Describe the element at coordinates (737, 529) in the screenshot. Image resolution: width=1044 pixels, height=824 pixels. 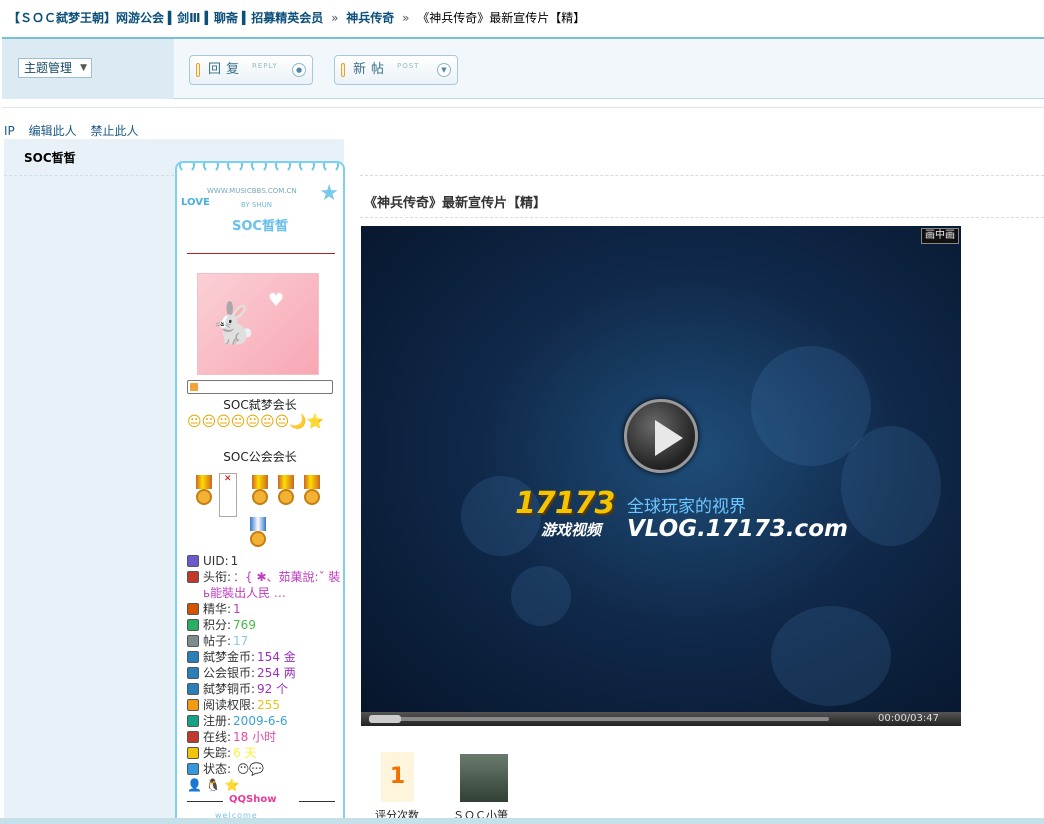
I see `video-url: VLOG.17173.com` at that location.